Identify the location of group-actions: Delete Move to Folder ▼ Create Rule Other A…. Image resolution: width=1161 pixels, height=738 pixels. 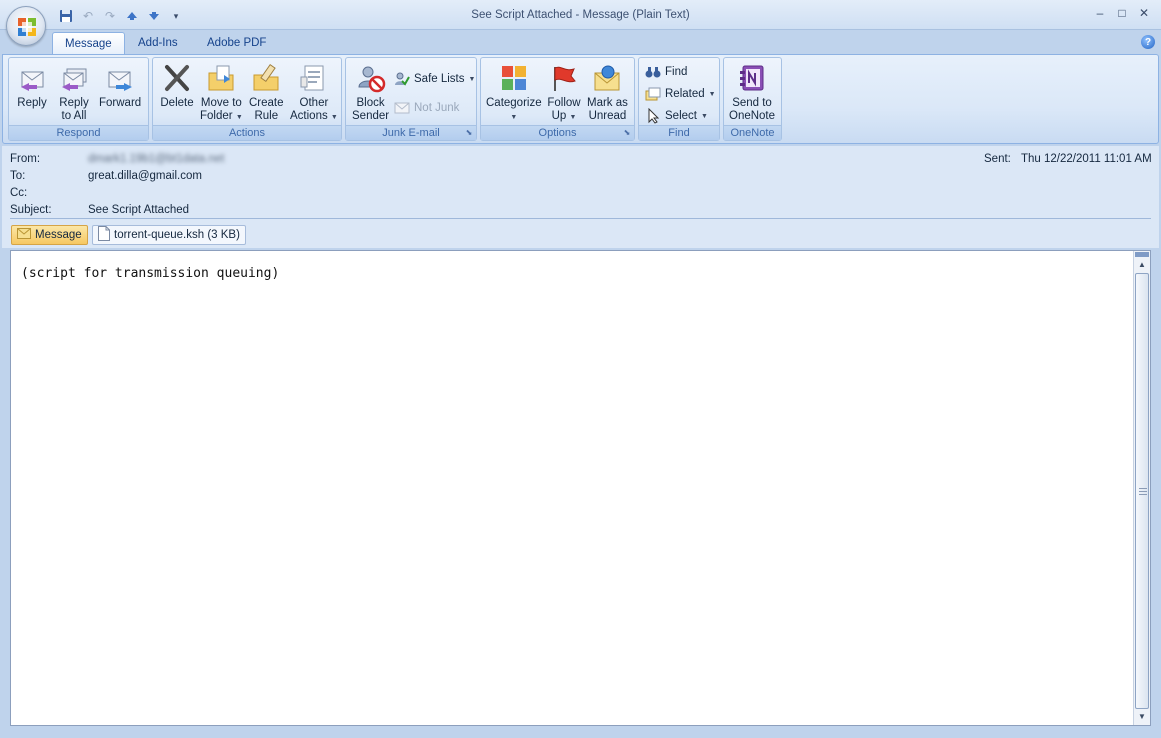
(247, 99).